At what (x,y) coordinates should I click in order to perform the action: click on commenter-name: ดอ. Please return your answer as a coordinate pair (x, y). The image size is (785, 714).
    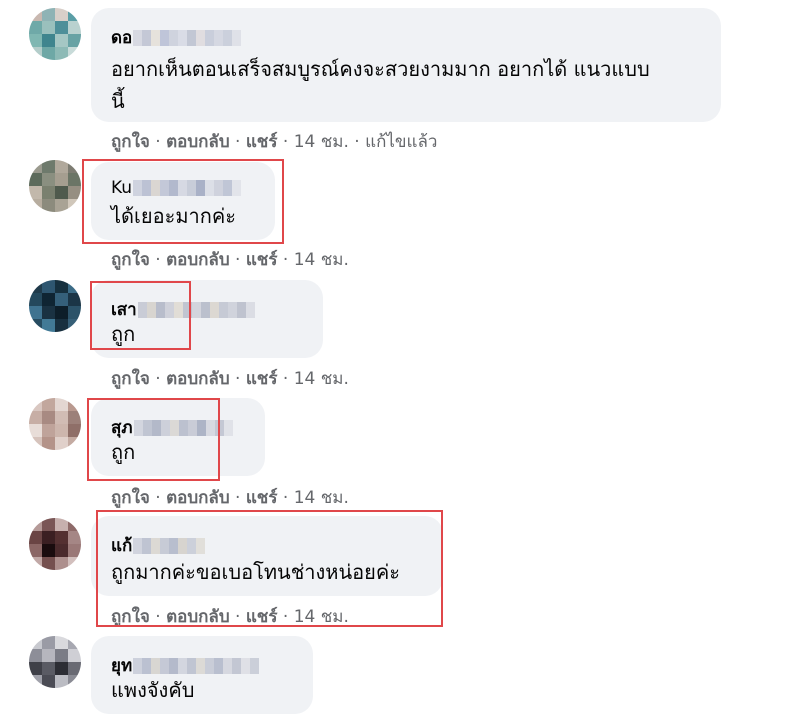
    Looking at the image, I should click on (176, 37).